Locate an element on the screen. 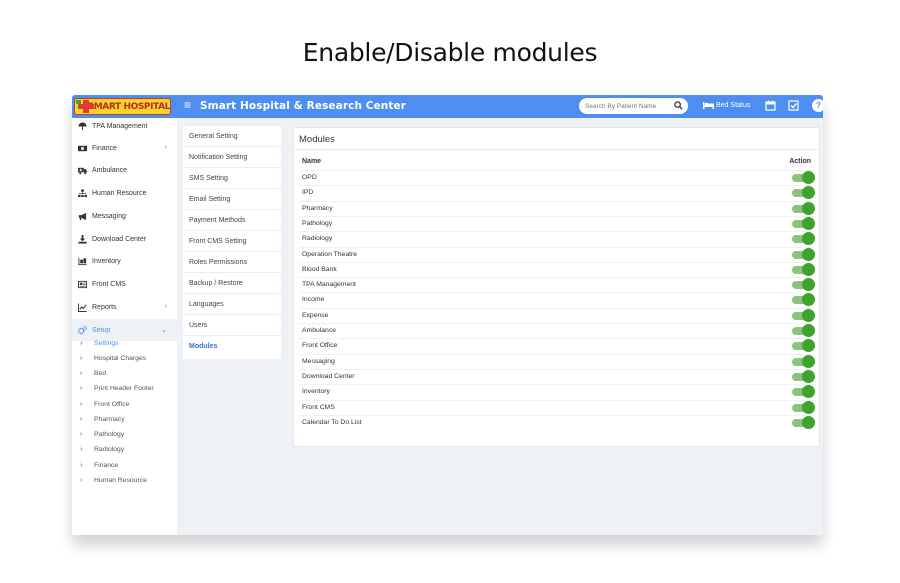  sidebar-item-tpa-management: TPA Management is located at coordinates (124, 126).